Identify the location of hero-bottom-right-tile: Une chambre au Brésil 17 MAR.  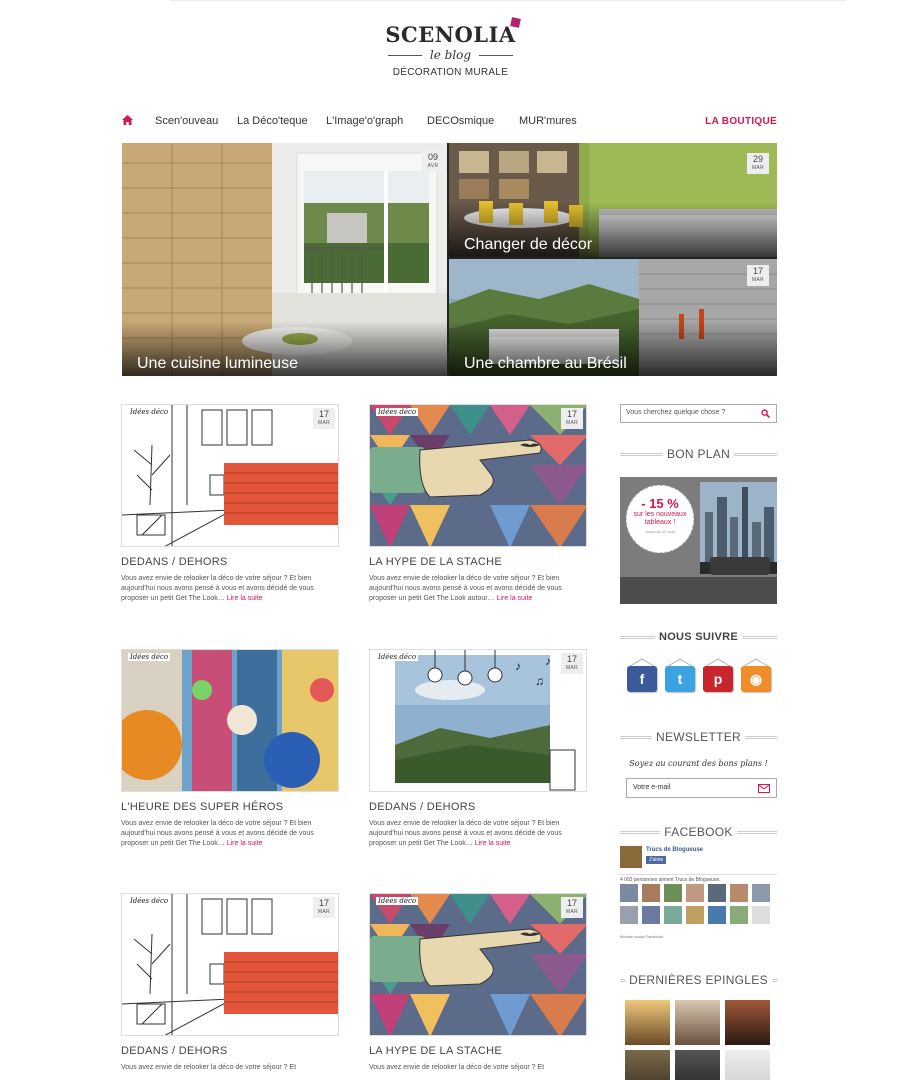
(613, 317).